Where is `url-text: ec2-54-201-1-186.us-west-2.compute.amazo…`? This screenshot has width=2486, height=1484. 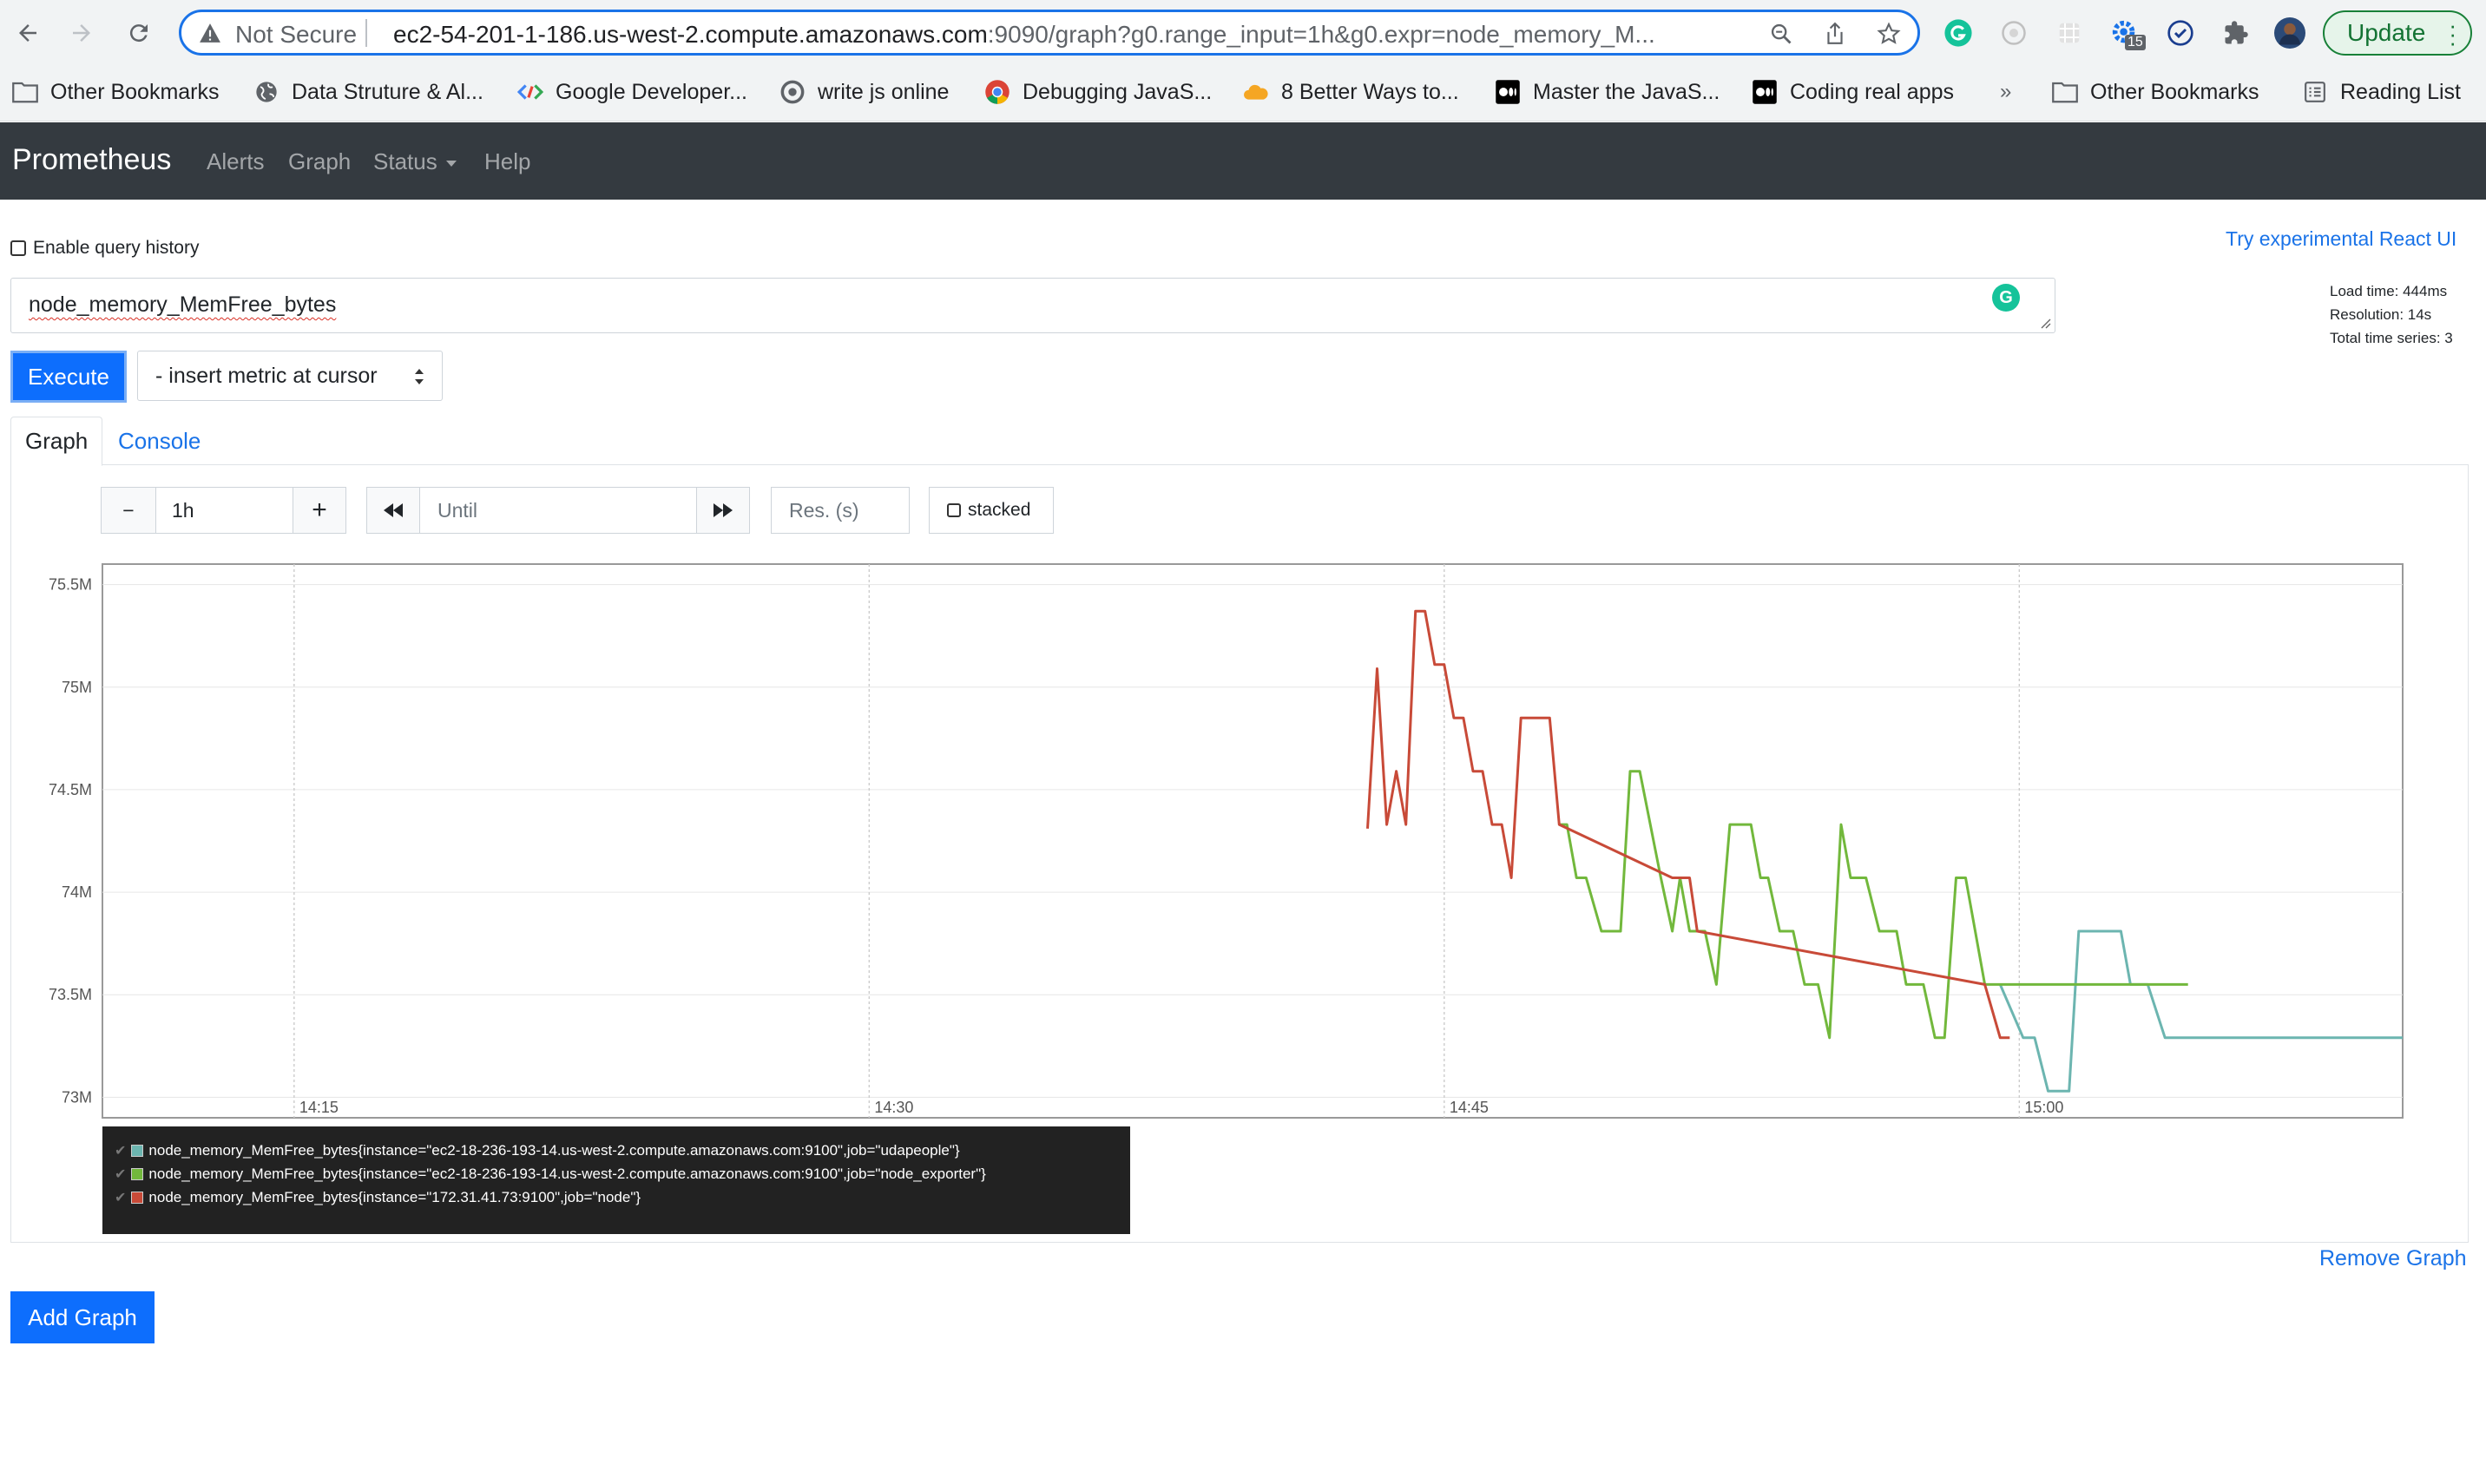
url-text: ec2-54-201-1-186.us-west-2.compute.amazo… is located at coordinates (1024, 35).